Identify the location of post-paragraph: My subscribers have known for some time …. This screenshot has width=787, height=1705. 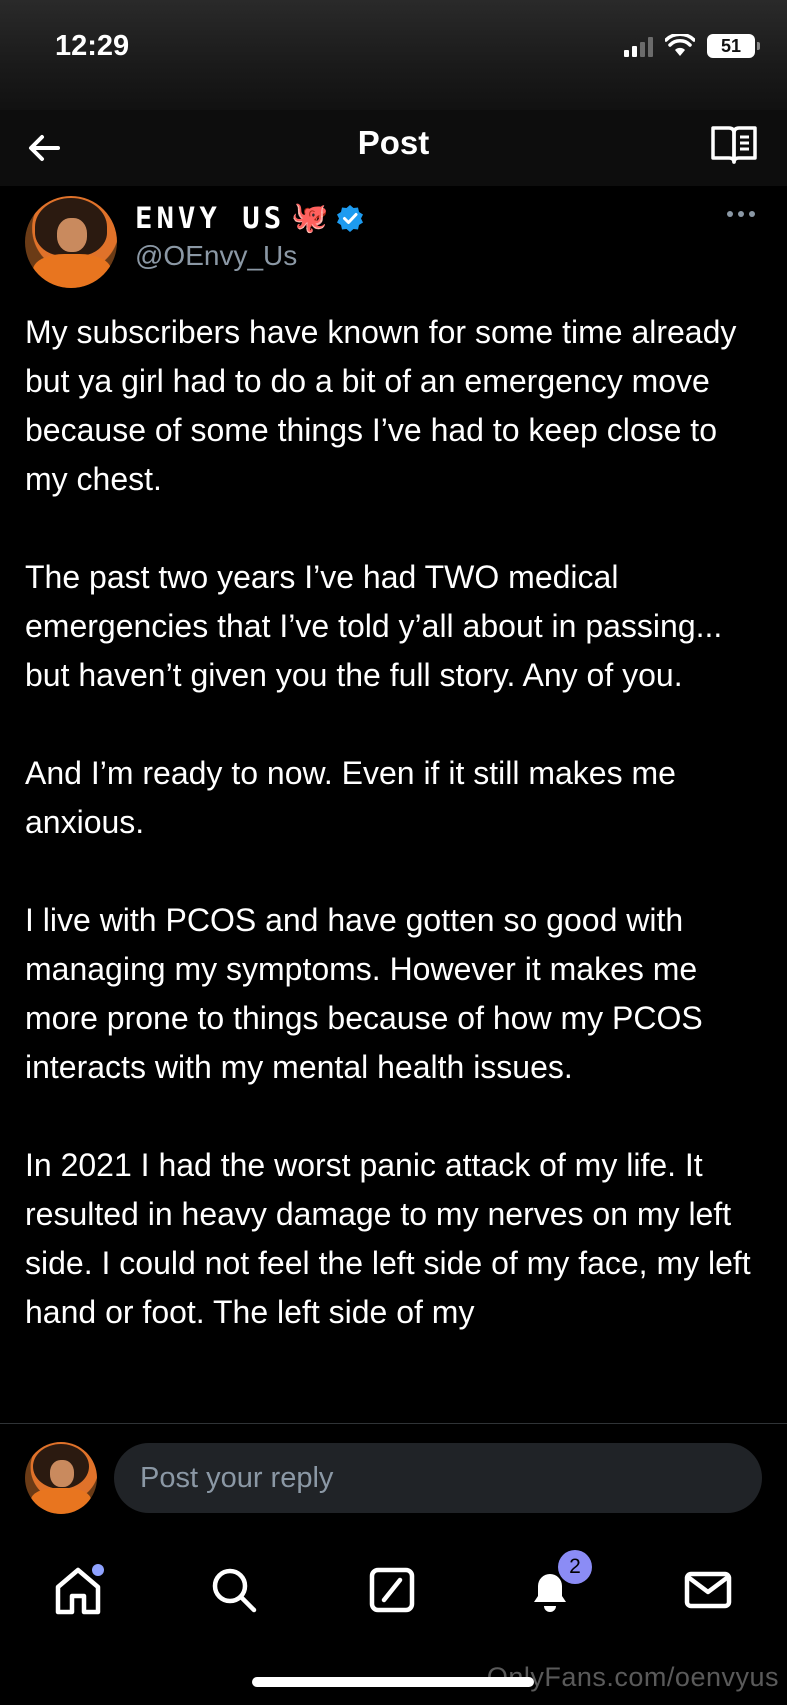
(381, 405).